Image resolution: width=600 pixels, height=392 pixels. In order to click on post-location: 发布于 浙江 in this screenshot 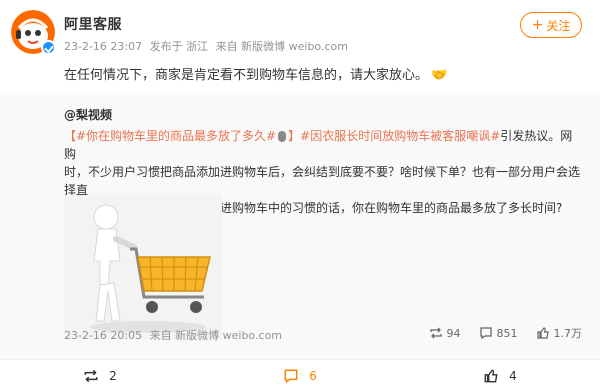, I will do `click(179, 46)`.